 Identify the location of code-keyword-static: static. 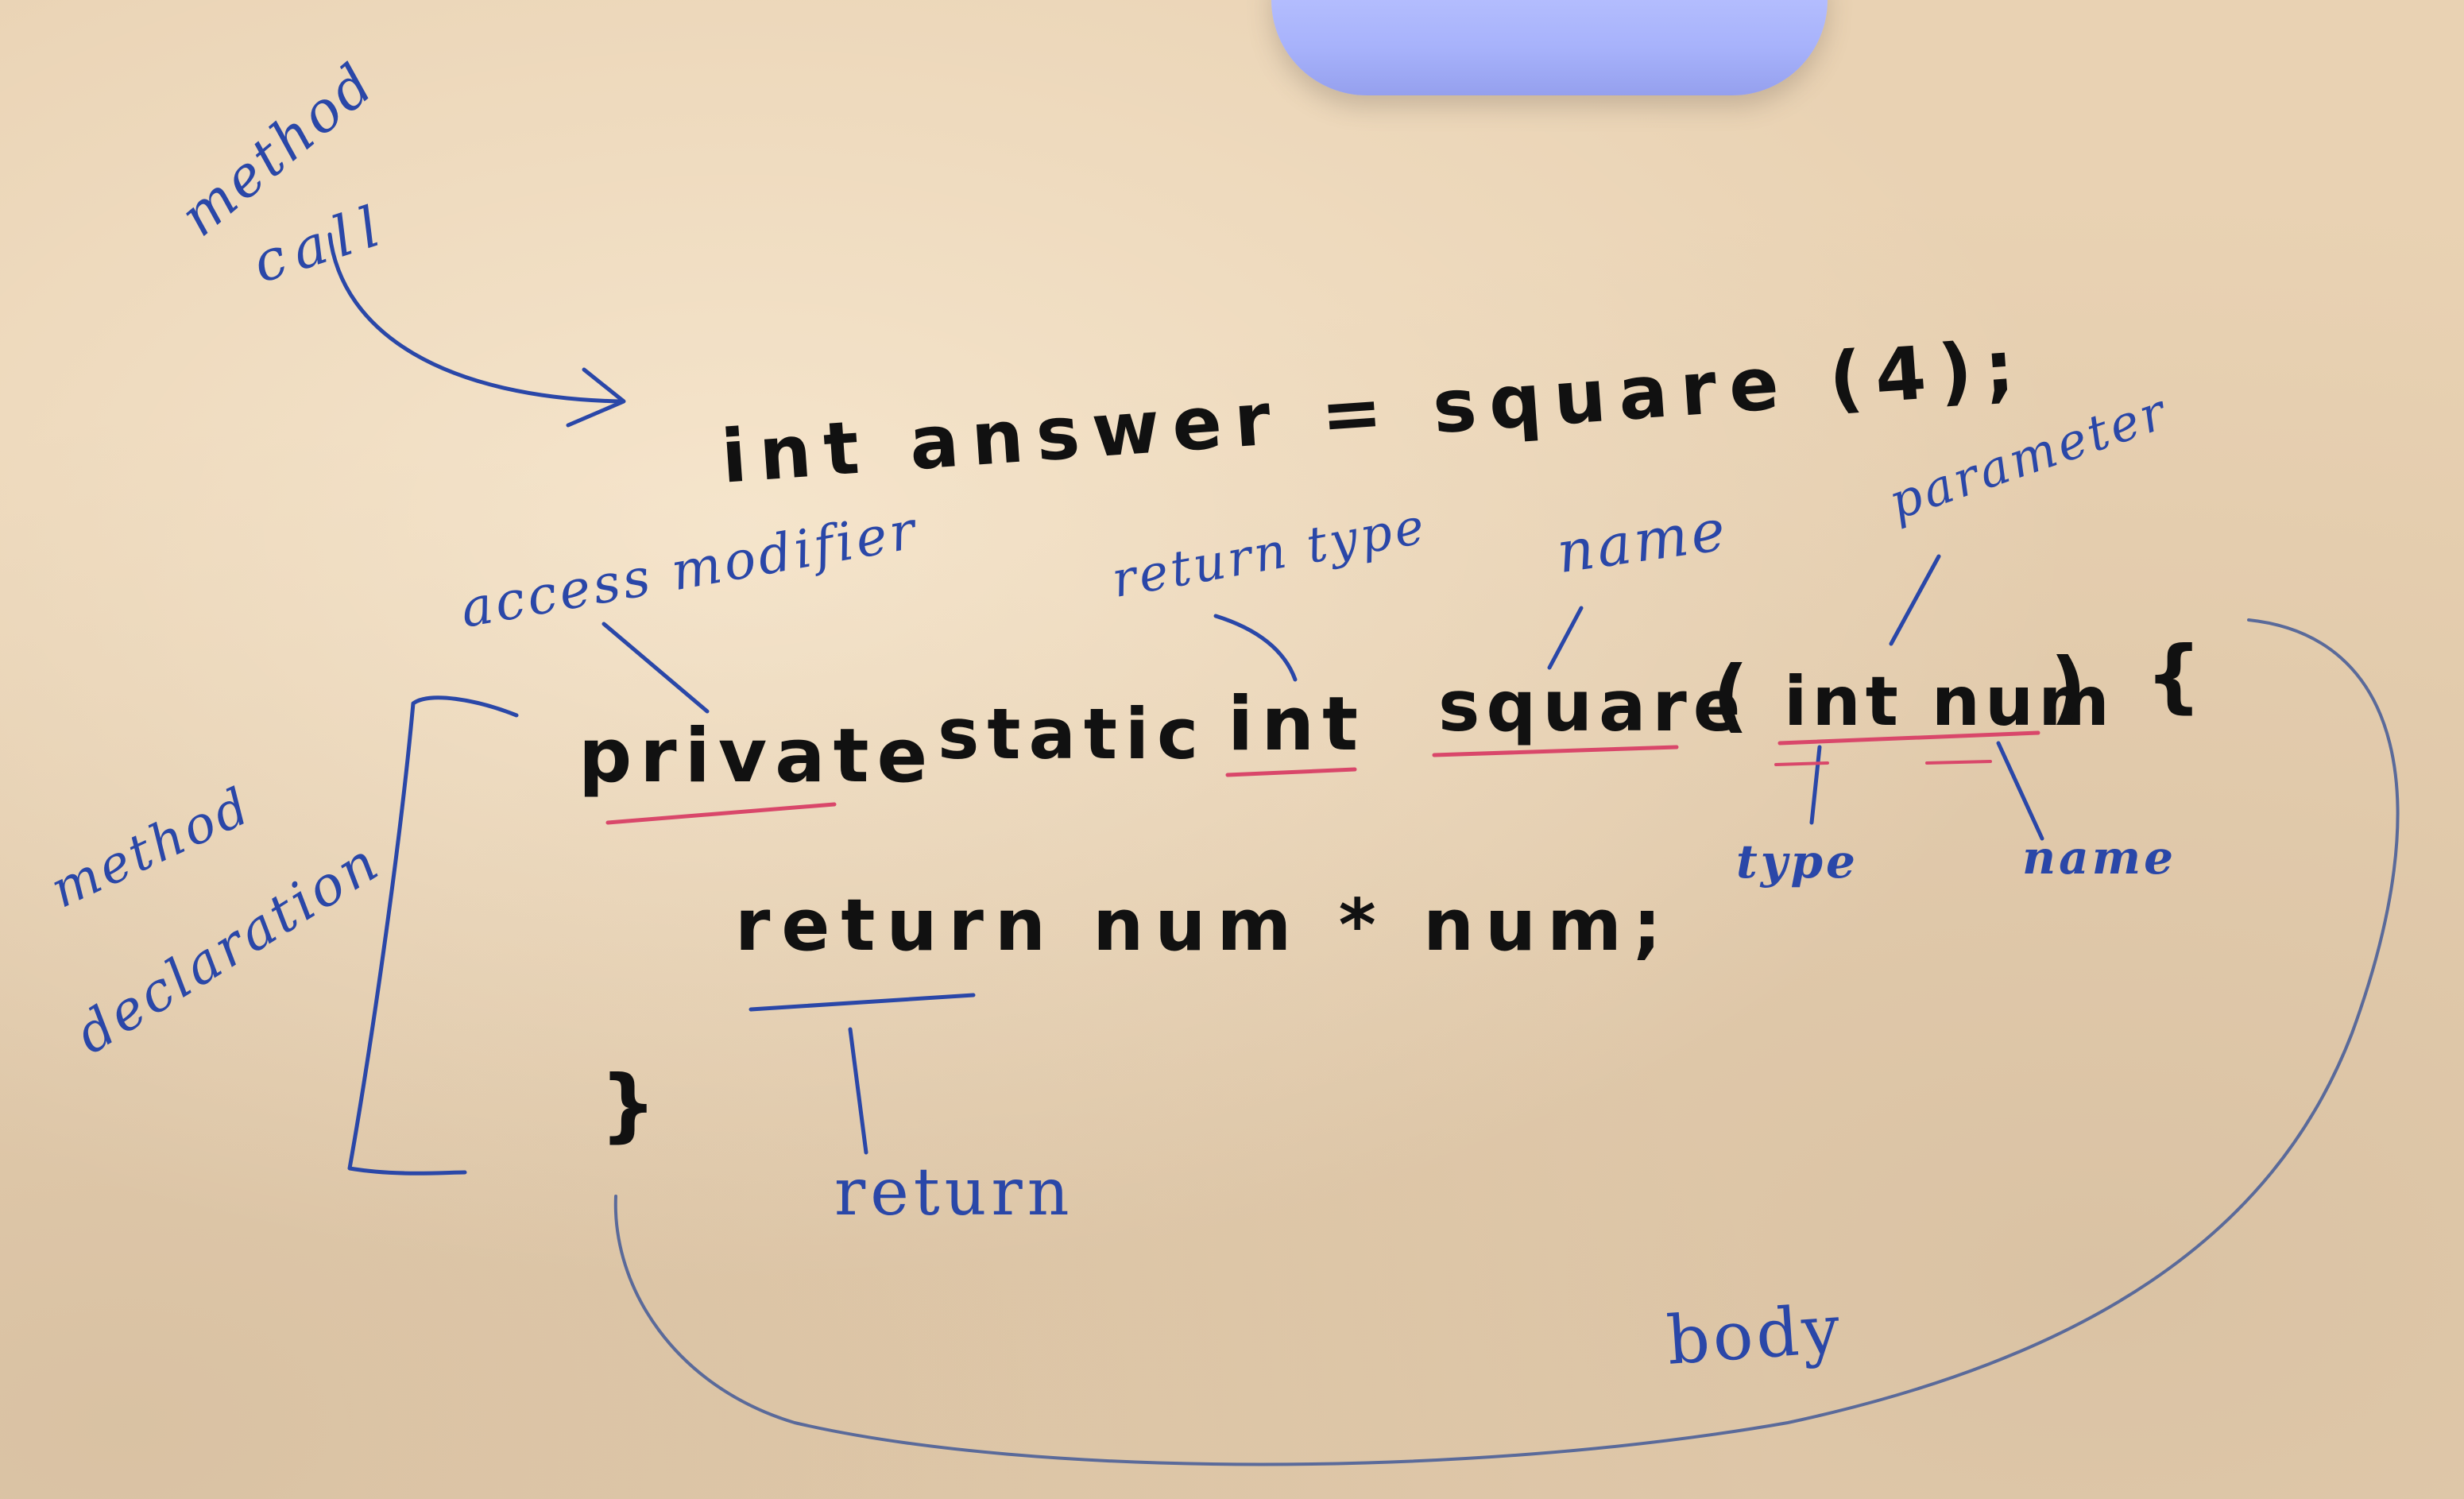
(1072, 734).